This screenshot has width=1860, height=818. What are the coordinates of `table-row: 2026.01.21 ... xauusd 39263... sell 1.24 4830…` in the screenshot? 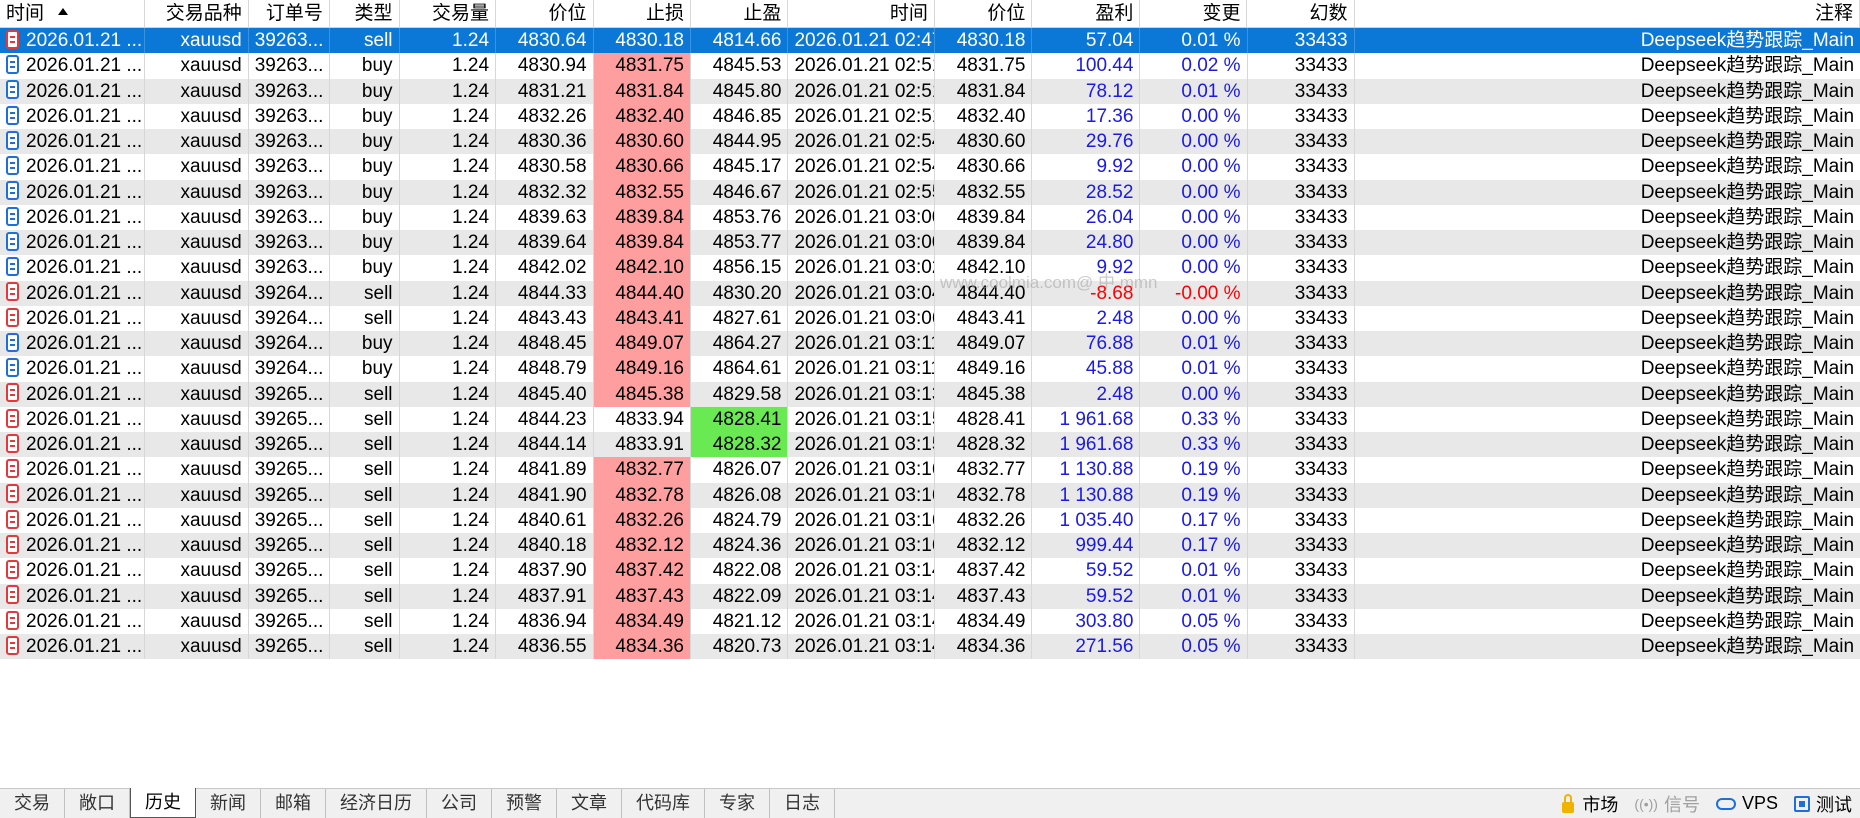 It's located at (930, 41).